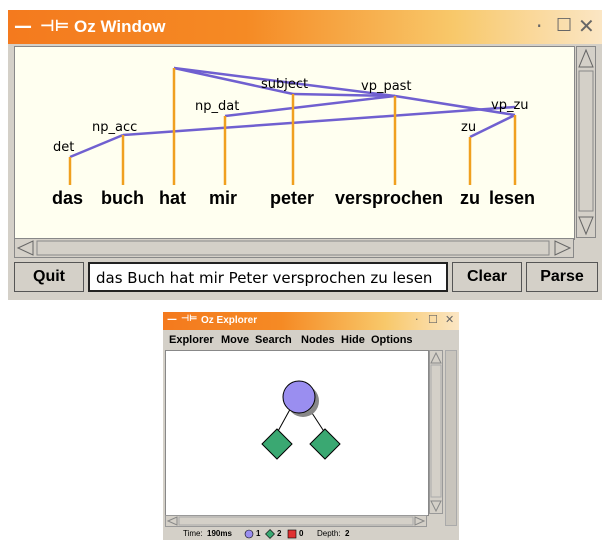  Describe the element at coordinates (586, 26) in the screenshot. I see `close-icon: ✕` at that location.